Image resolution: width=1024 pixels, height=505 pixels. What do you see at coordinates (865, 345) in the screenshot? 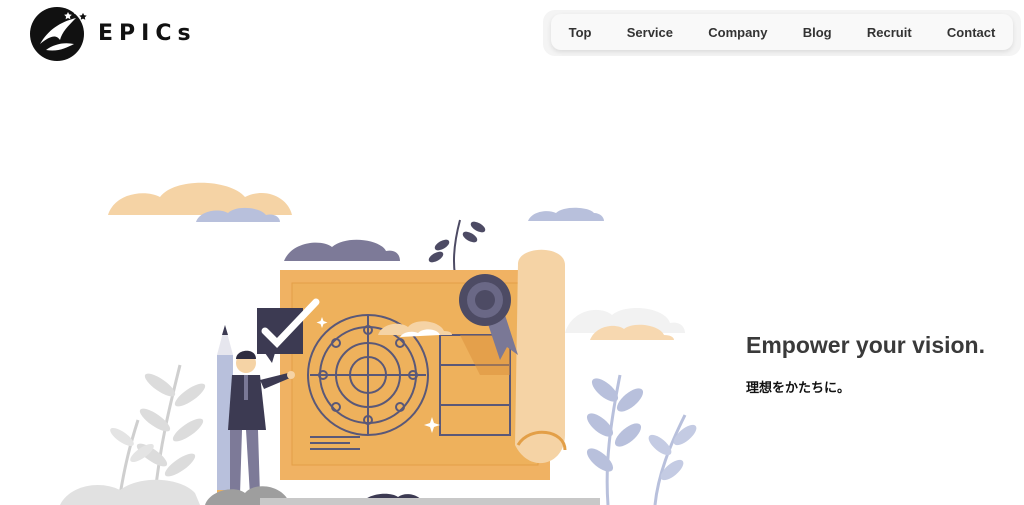
I see `hero-tagline: Empower your vision.` at bounding box center [865, 345].